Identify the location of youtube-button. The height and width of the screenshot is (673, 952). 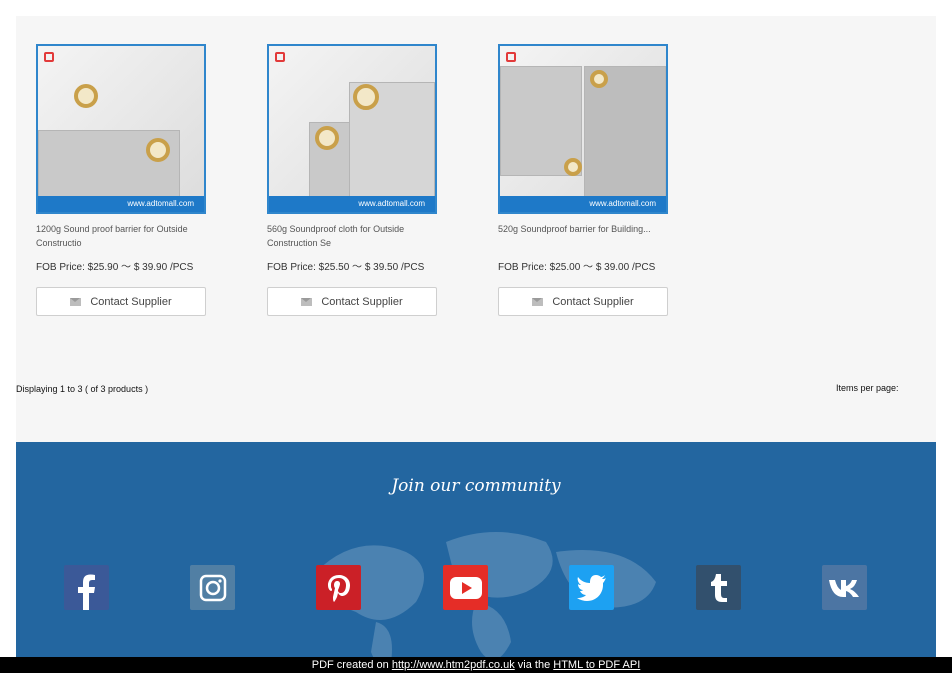
(465, 587).